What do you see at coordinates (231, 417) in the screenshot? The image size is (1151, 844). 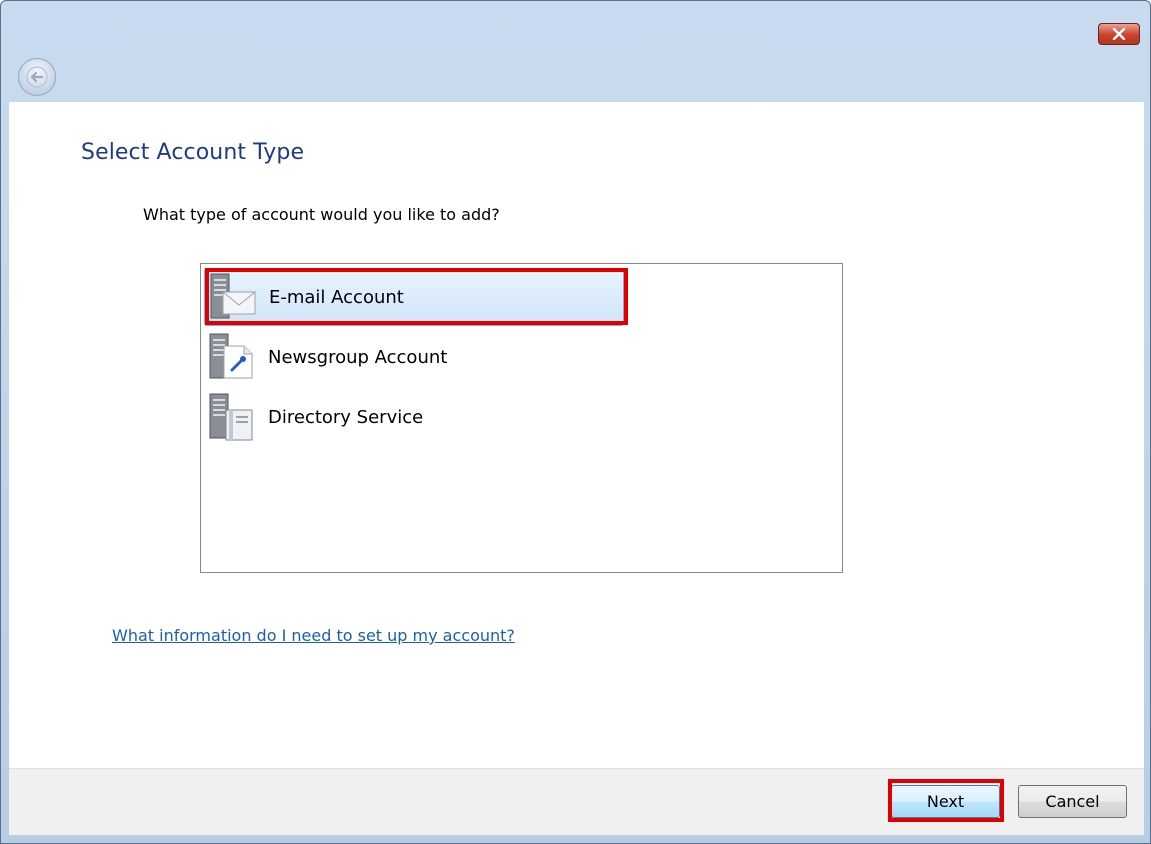 I see `directory-server-icon` at bounding box center [231, 417].